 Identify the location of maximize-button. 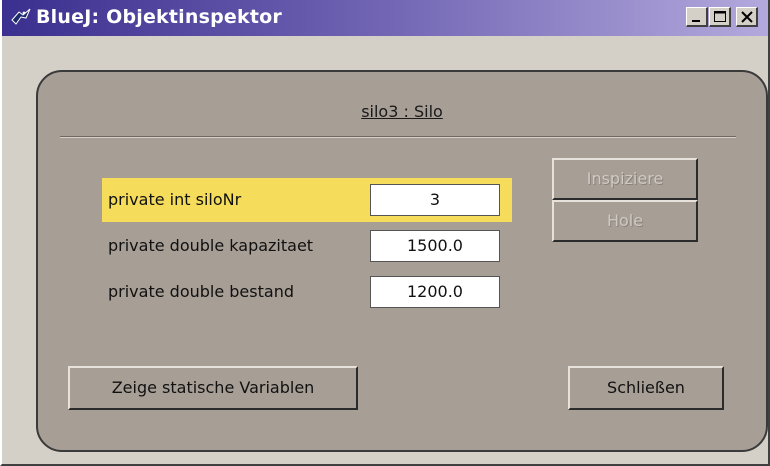
(720, 17).